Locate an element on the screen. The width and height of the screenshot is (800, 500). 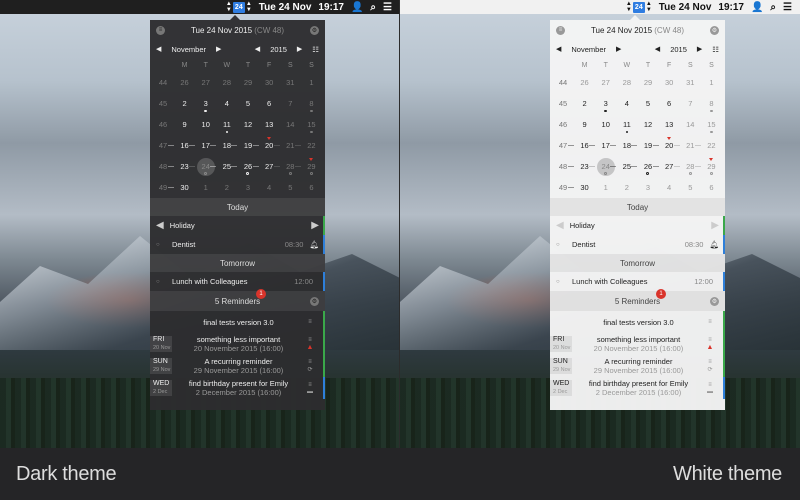
day-cell: 10 is located at coordinates (605, 124).